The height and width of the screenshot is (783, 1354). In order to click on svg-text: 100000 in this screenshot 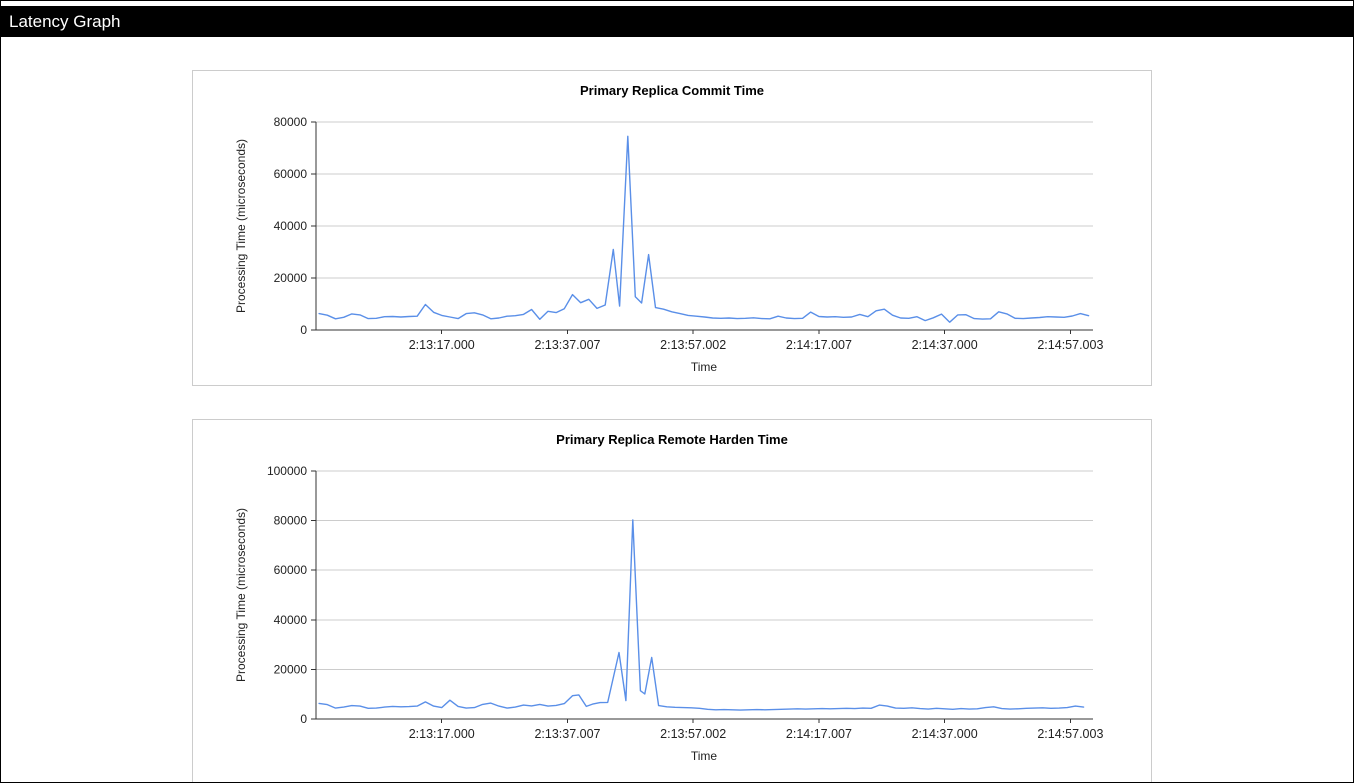, I will do `click(287, 471)`.